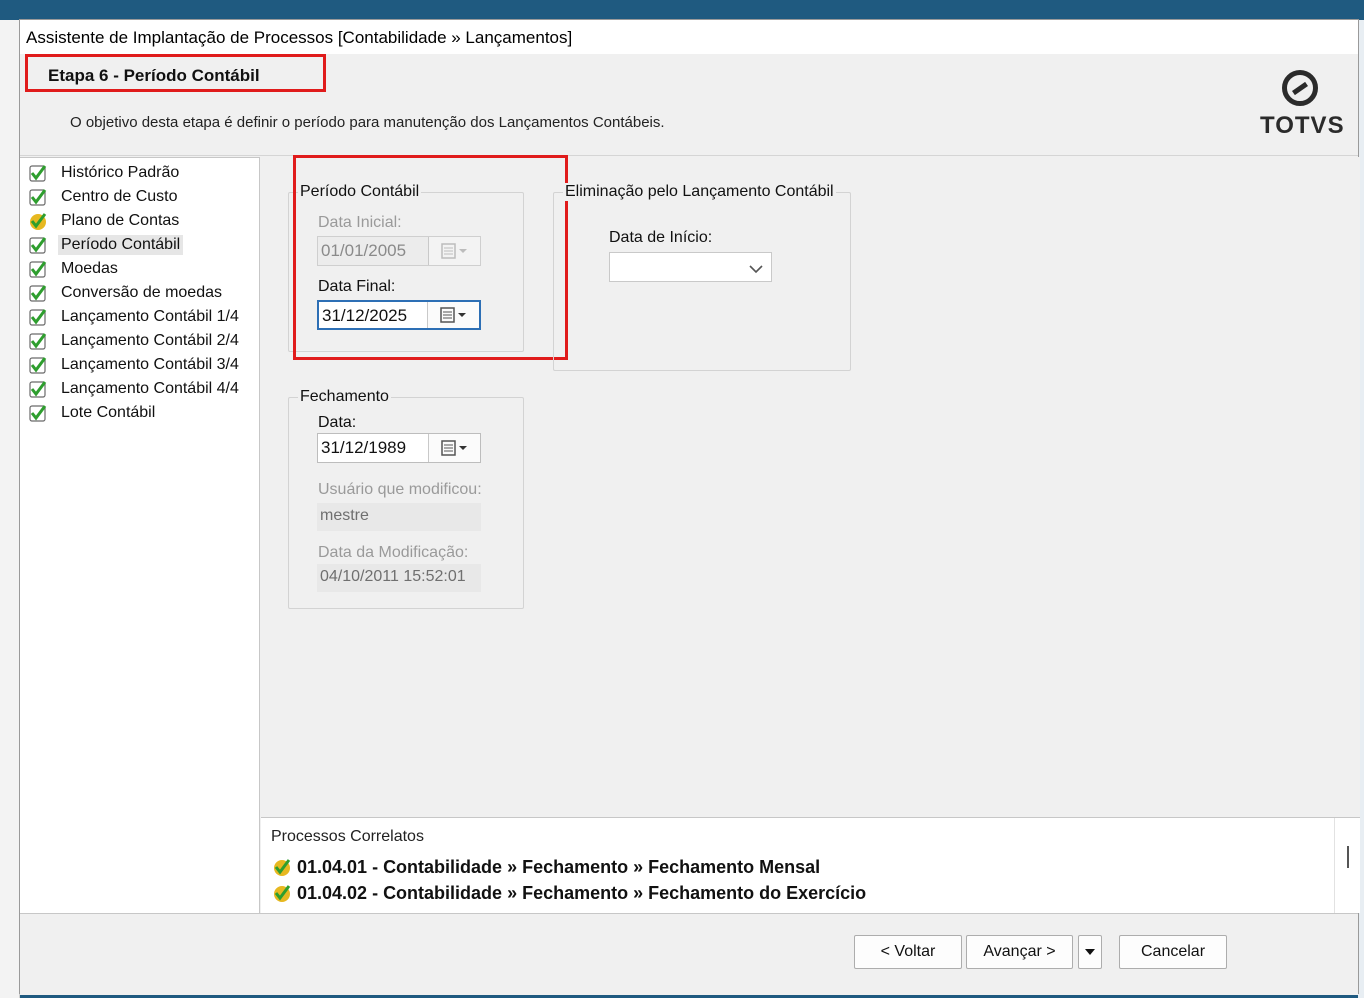  Describe the element at coordinates (10, 509) in the screenshot. I see `background-app-sidebar` at that location.